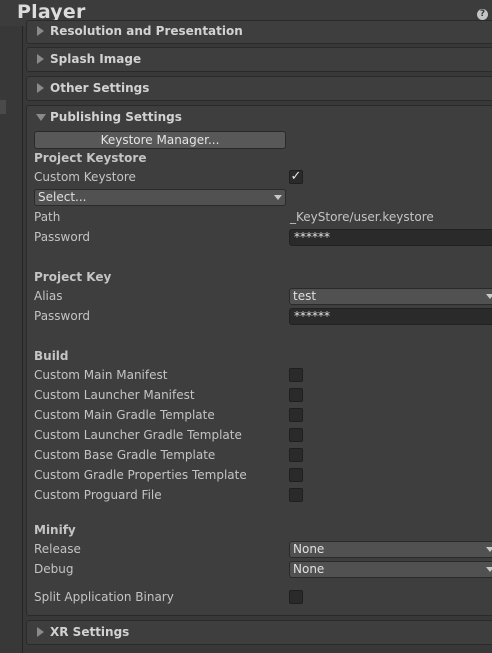  What do you see at coordinates (390, 549) in the screenshot?
I see `release-dropdown: None` at bounding box center [390, 549].